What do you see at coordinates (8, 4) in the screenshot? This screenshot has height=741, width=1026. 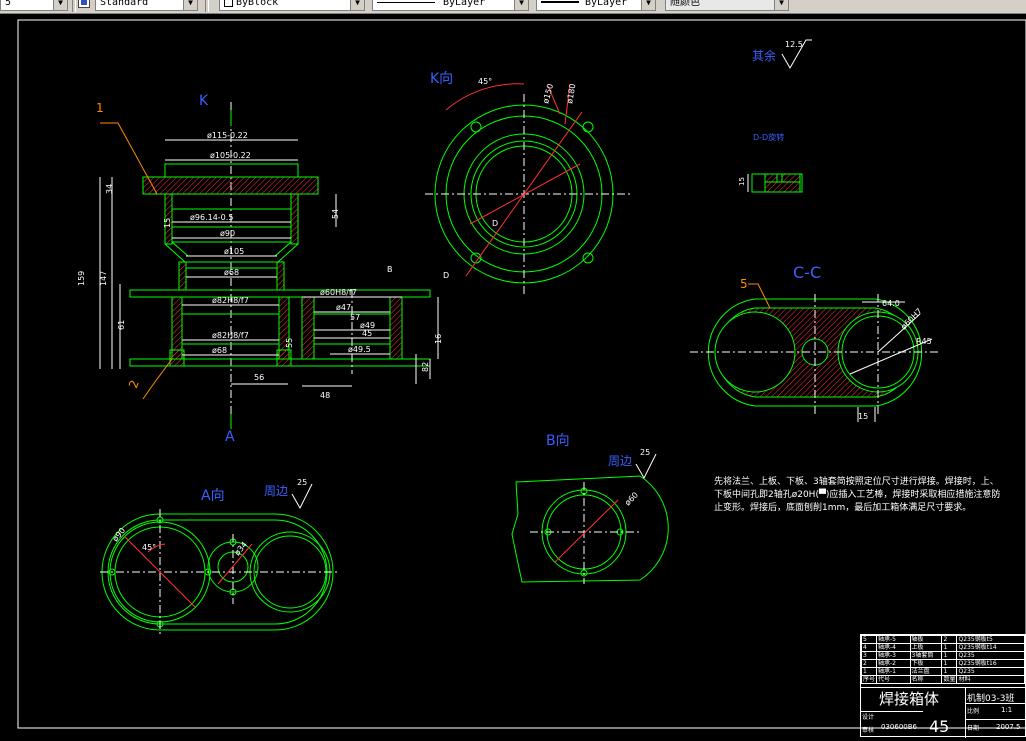 I see `layer-value: 5` at bounding box center [8, 4].